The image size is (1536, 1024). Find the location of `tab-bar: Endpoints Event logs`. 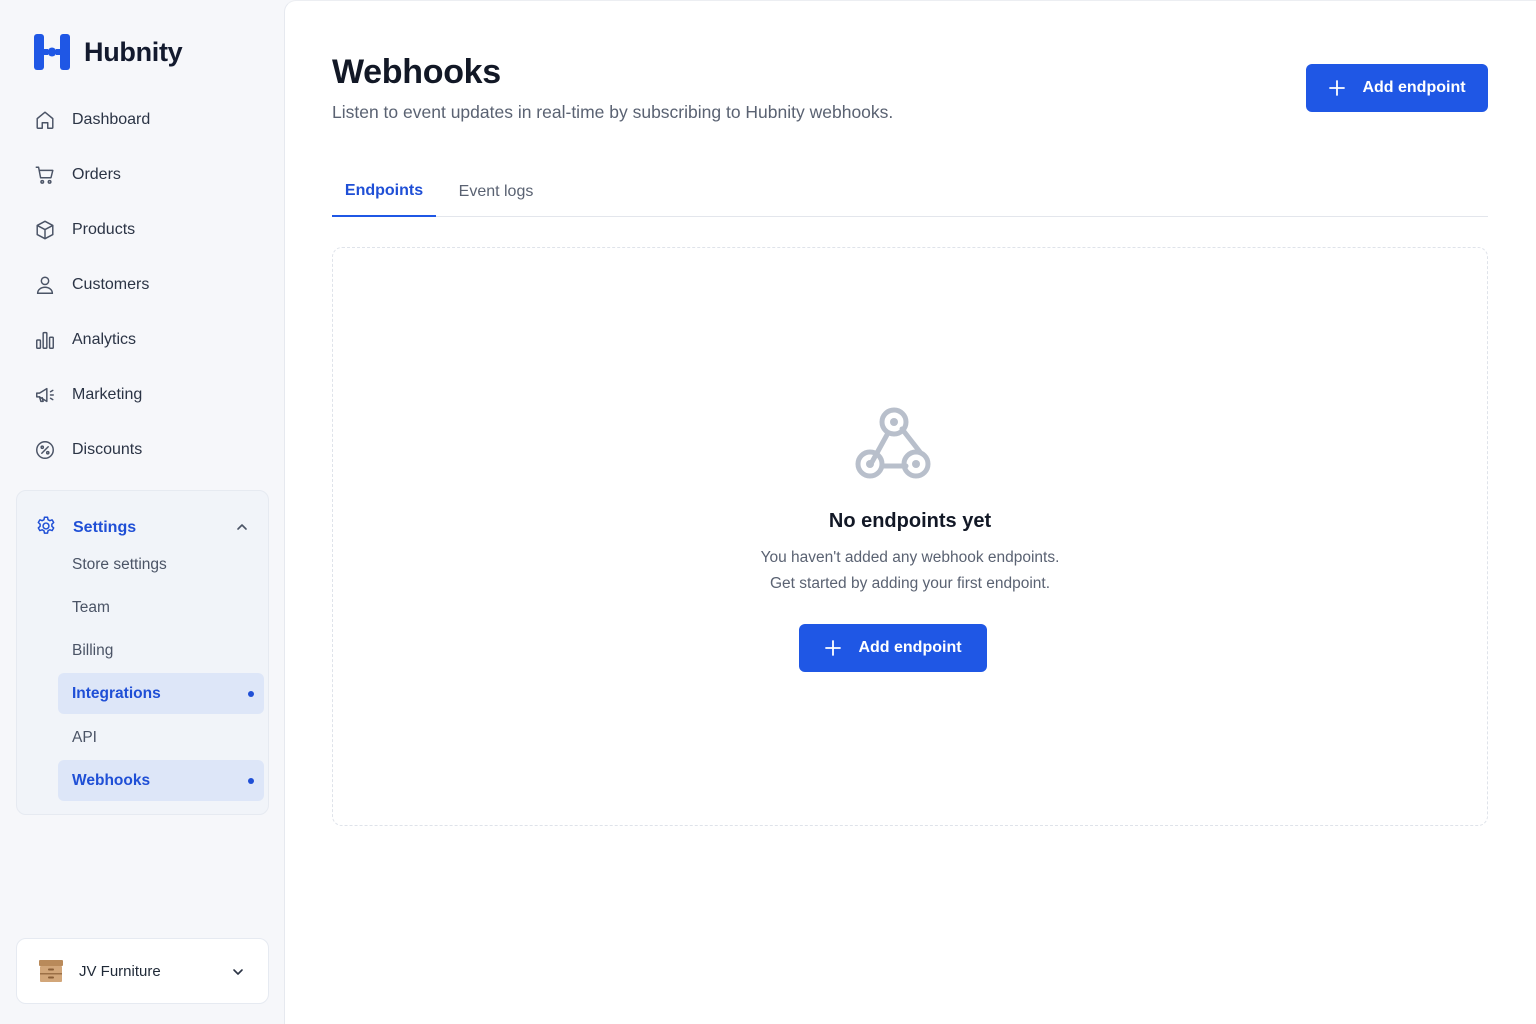

tab-bar: Endpoints Event logs is located at coordinates (910, 192).